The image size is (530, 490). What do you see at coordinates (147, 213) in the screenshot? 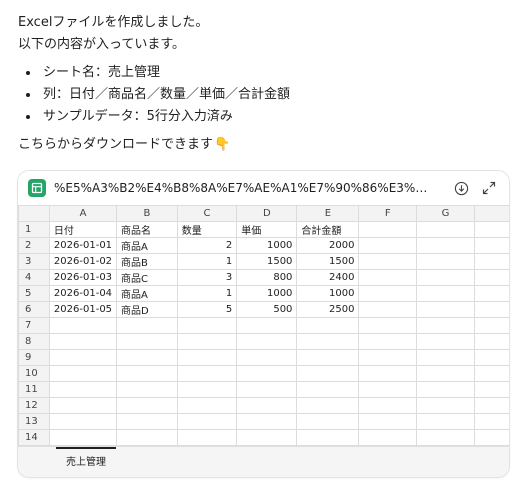
I see `column-header: B` at bounding box center [147, 213].